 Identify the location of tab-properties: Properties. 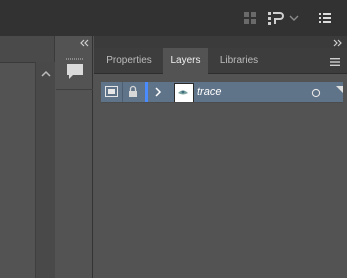
(129, 61).